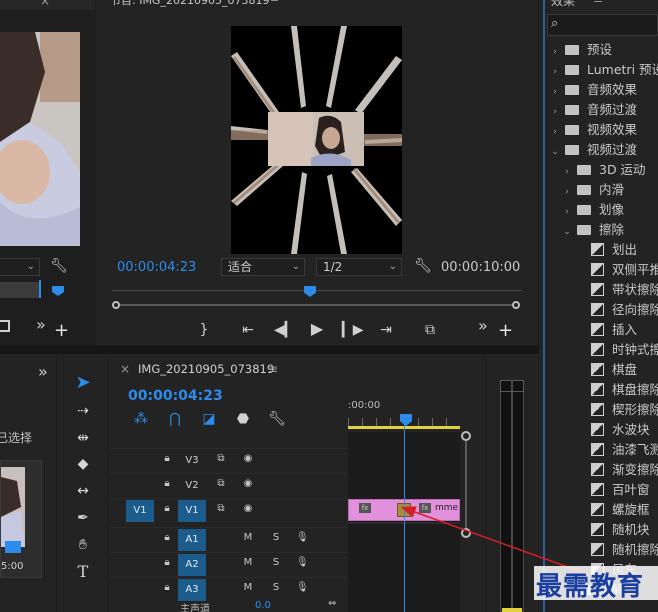 This screenshot has width=658, height=612. What do you see at coordinates (495, 541) in the screenshot?
I see `annotation-overlay` at bounding box center [495, 541].